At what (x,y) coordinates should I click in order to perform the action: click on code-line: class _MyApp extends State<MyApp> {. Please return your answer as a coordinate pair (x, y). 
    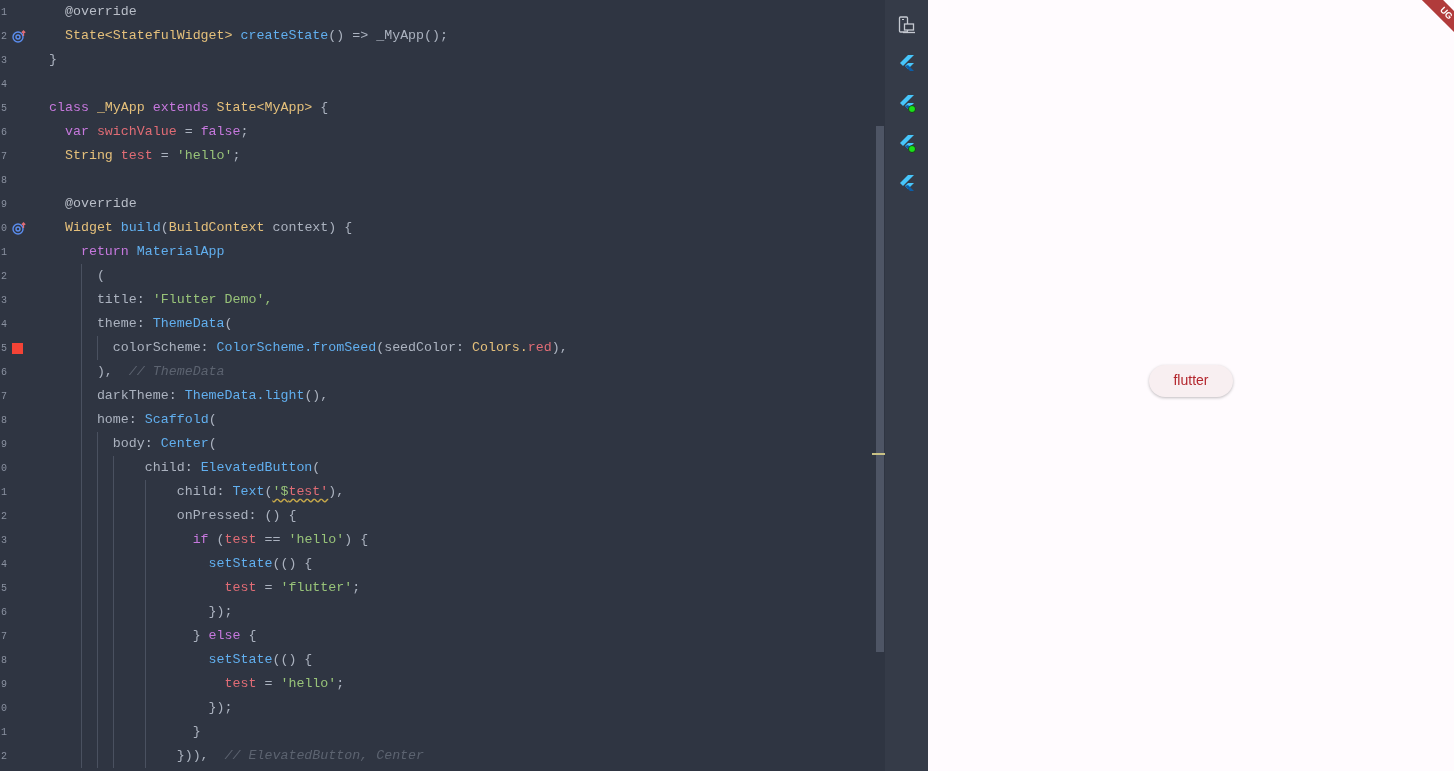
    Looking at the image, I should click on (189, 108).